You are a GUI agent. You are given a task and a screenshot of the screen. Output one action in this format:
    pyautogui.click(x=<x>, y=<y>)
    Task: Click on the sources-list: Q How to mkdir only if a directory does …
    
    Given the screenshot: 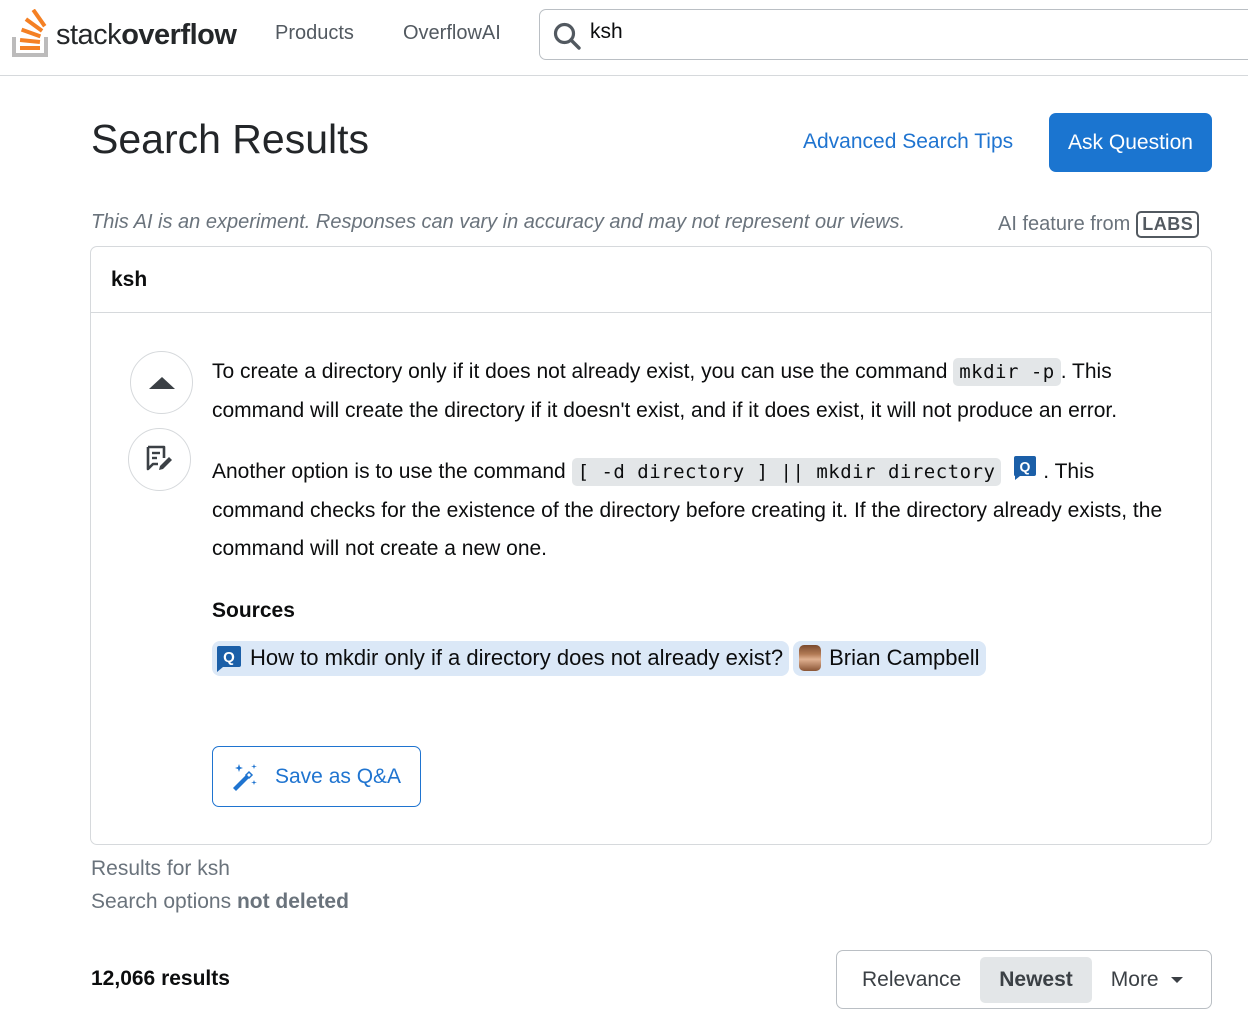 What is the action you would take?
    pyautogui.click(x=697, y=658)
    